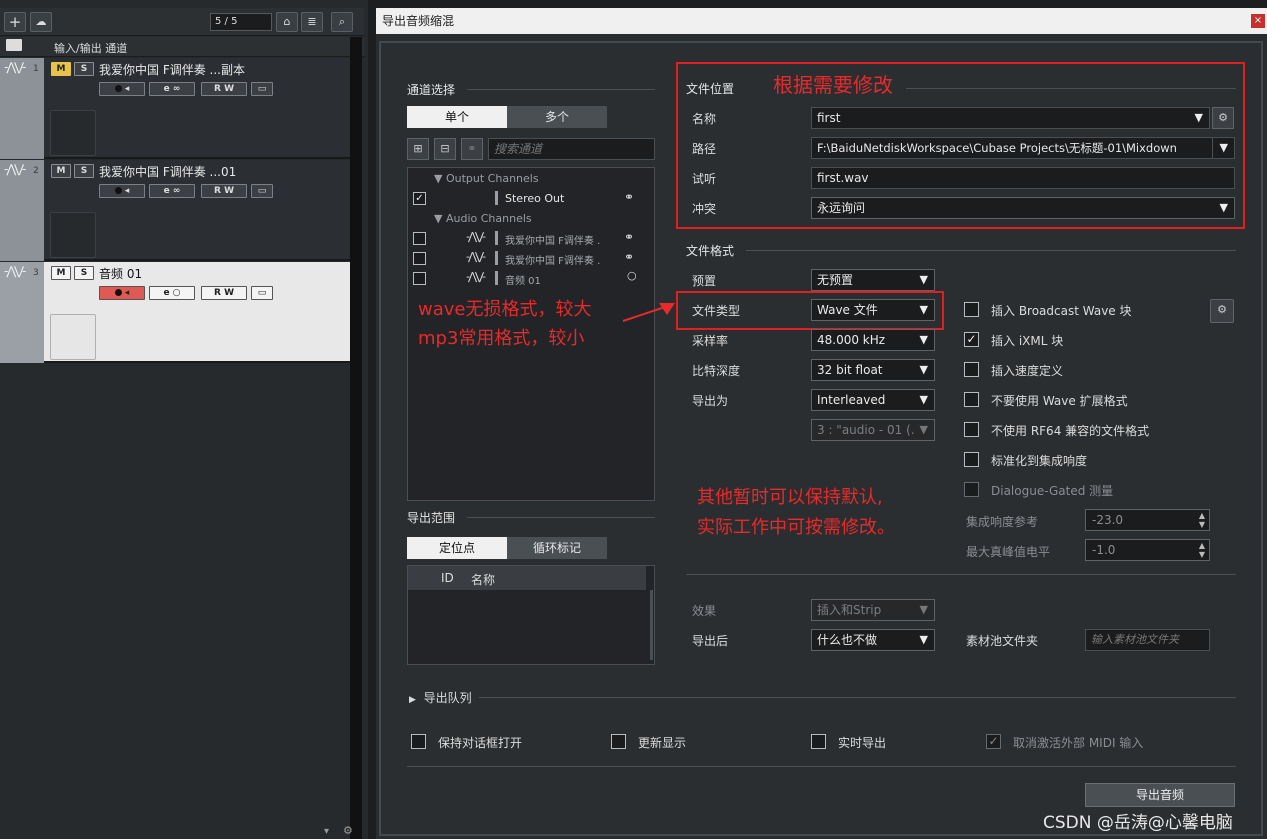 This screenshot has width=1267, height=839. What do you see at coordinates (873, 640) in the screenshot?
I see `after-export-dropdown: 什么也不做 ▼` at bounding box center [873, 640].